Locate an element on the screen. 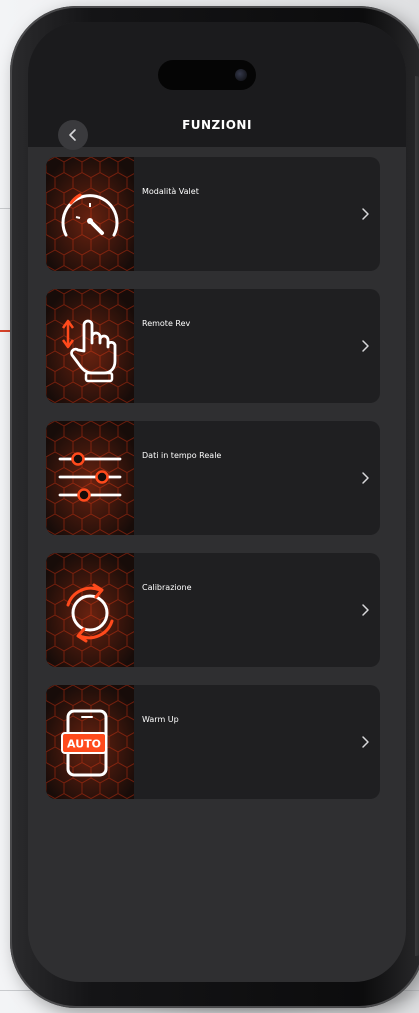 This screenshot has height=1013, width=419. menu-item-label: Dati in tempo Reale is located at coordinates (182, 455).